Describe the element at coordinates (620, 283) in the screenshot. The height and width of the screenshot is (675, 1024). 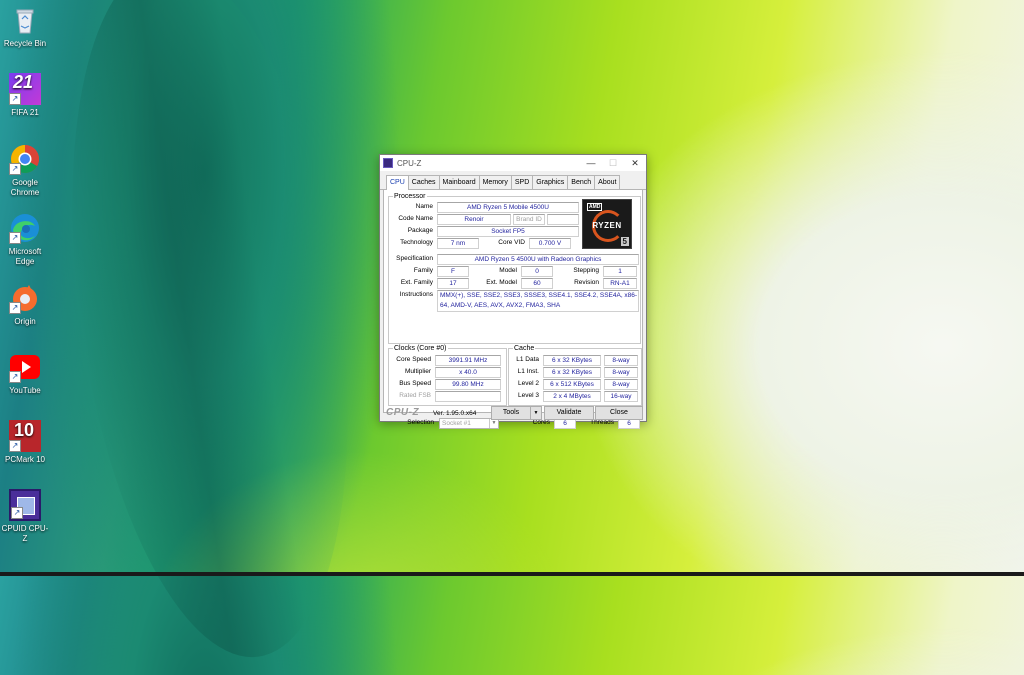
I see `revision-value: RN-A1` at that location.